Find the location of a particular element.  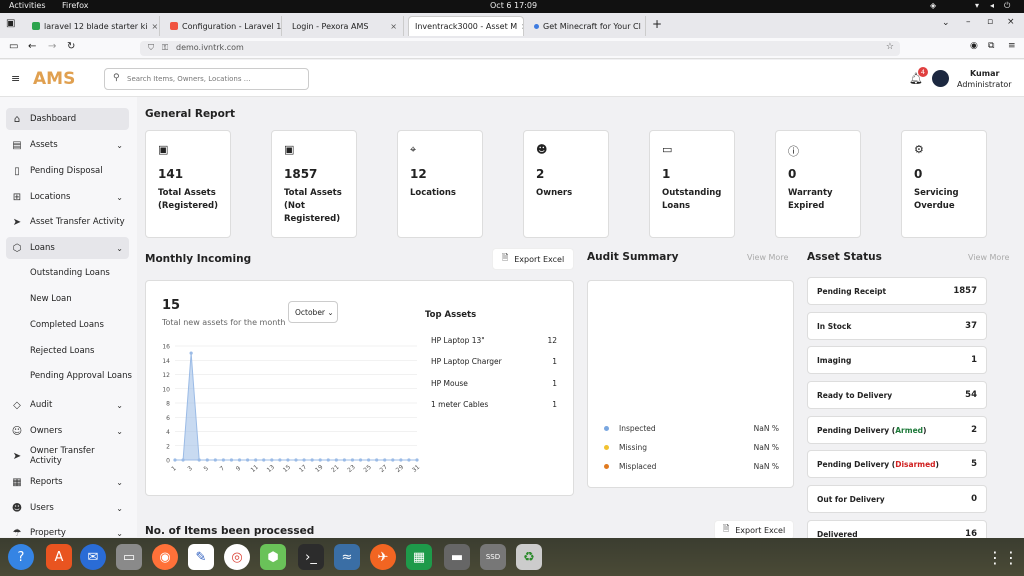

sidebar-subitem-outstanding-loans: Outstanding Loans is located at coordinates (70, 273).